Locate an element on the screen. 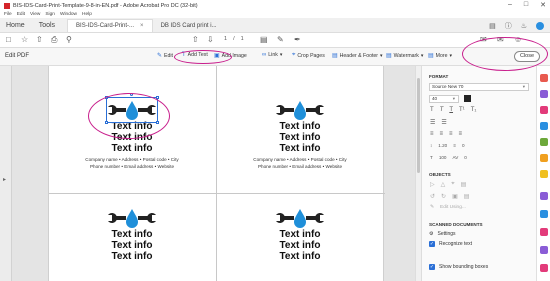  menu-edit: Edit is located at coordinates (21, 14).